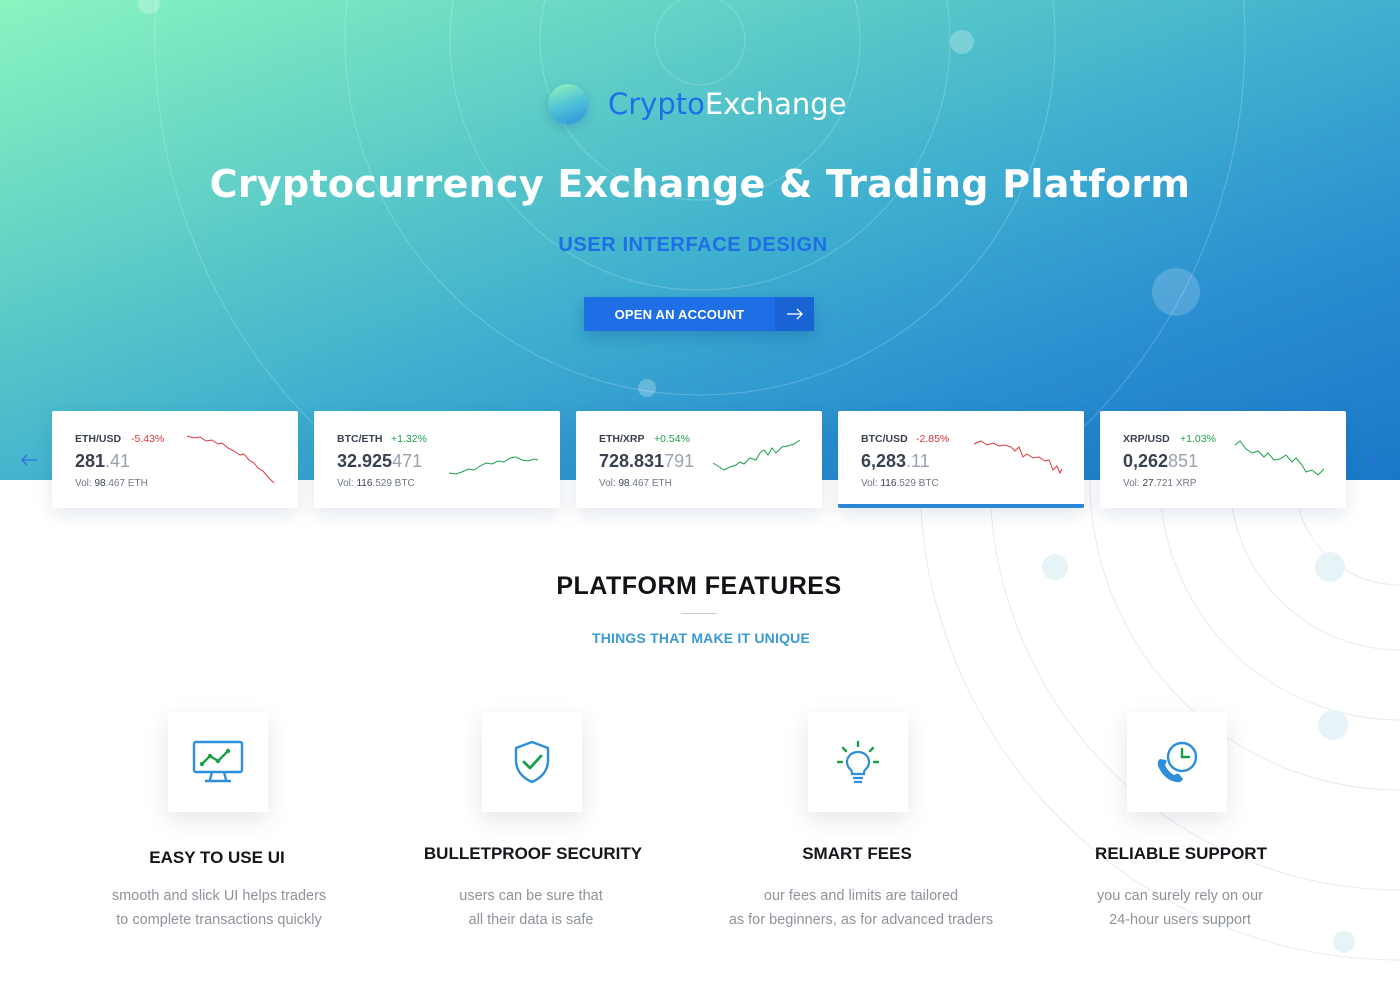  What do you see at coordinates (1160, 483) in the screenshot?
I see `ticker-volume: Vol: 27.721 XRP` at bounding box center [1160, 483].